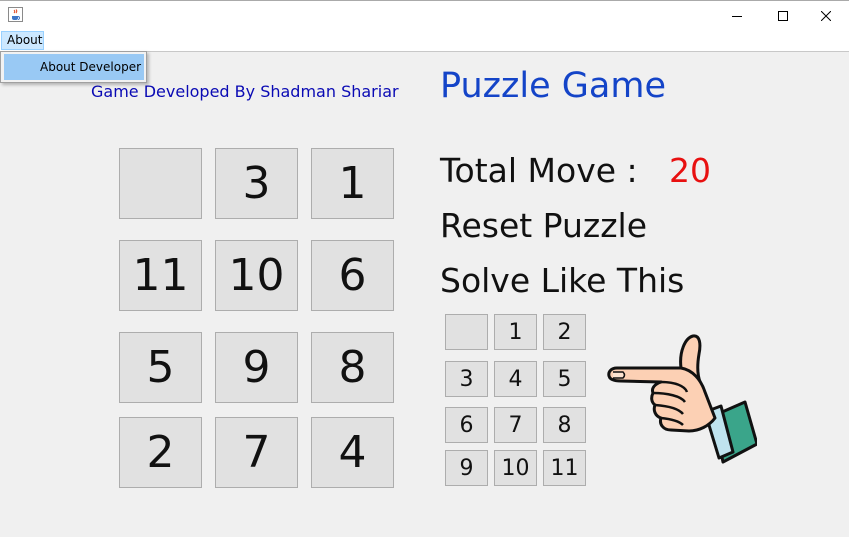 The width and height of the screenshot is (849, 537). Describe the element at coordinates (466, 332) in the screenshot. I see `solution-tile` at that location.